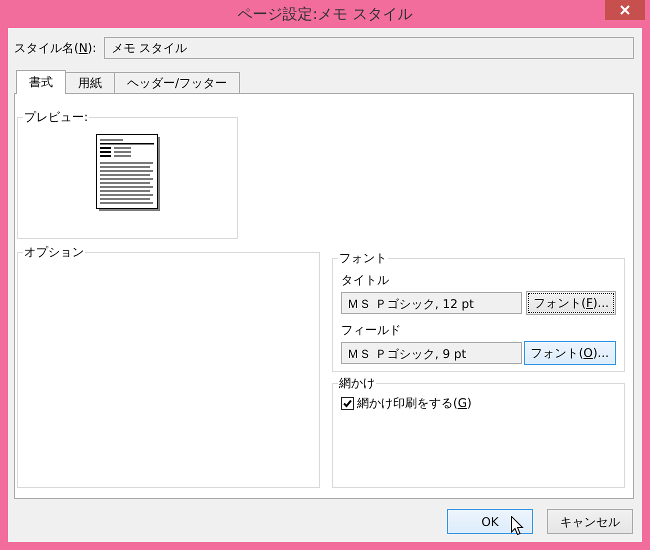 The height and width of the screenshot is (550, 650). Describe the element at coordinates (177, 82) in the screenshot. I see `tab: ヘッダー/フッター` at that location.